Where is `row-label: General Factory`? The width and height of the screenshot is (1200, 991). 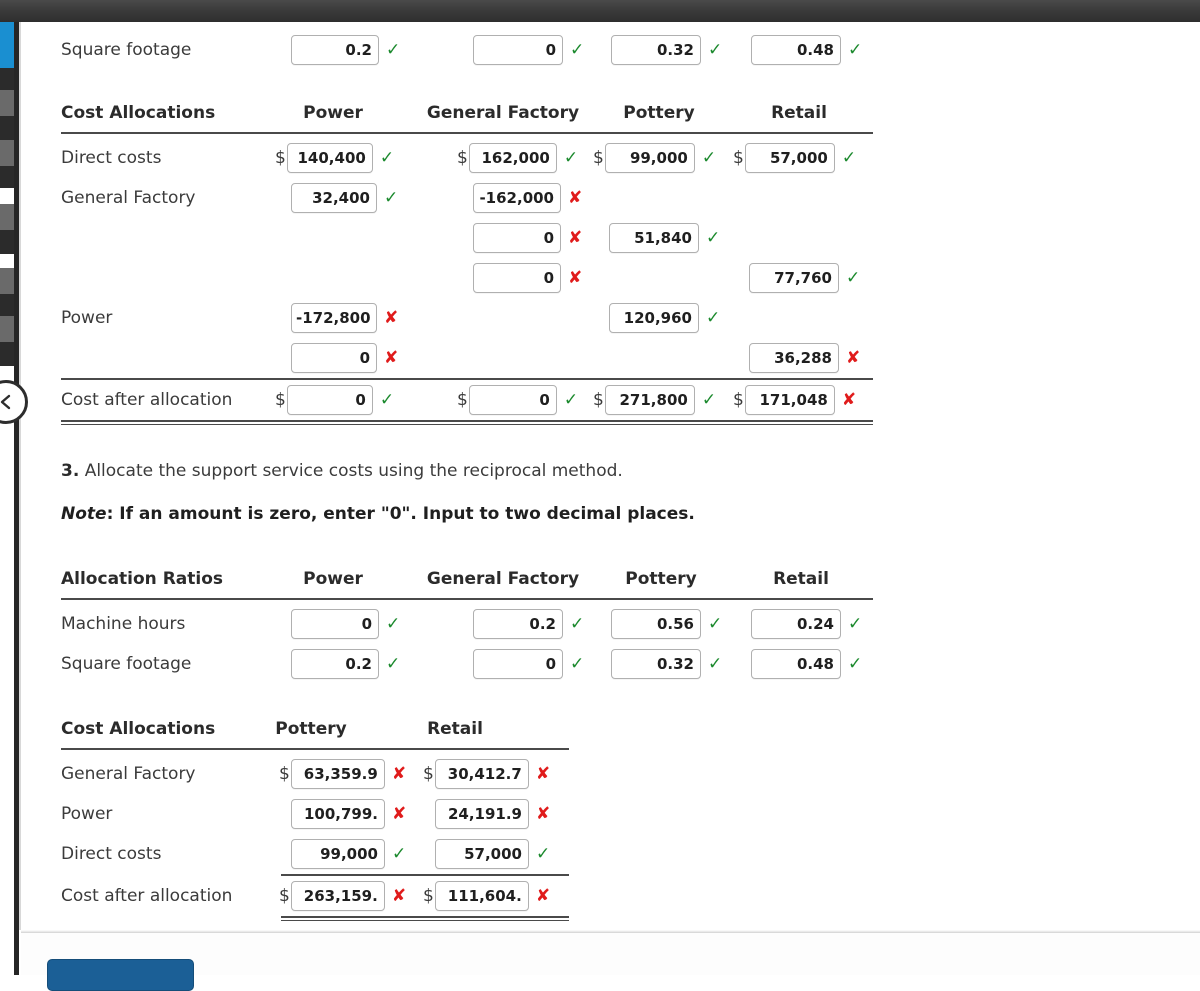 row-label: General Factory is located at coordinates (128, 198).